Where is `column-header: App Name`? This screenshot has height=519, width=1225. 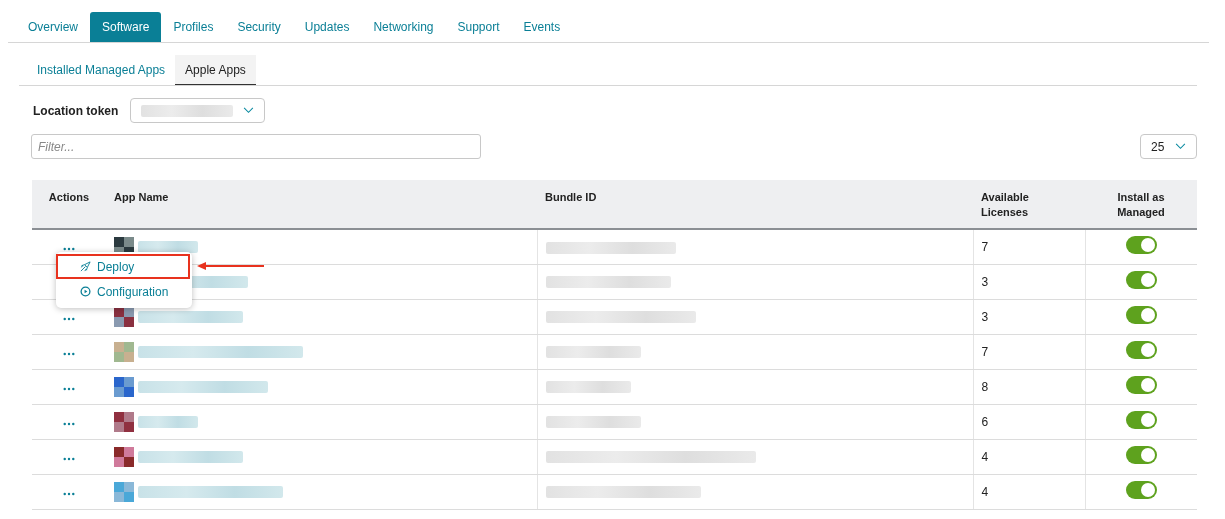
column-header: App Name is located at coordinates (141, 197).